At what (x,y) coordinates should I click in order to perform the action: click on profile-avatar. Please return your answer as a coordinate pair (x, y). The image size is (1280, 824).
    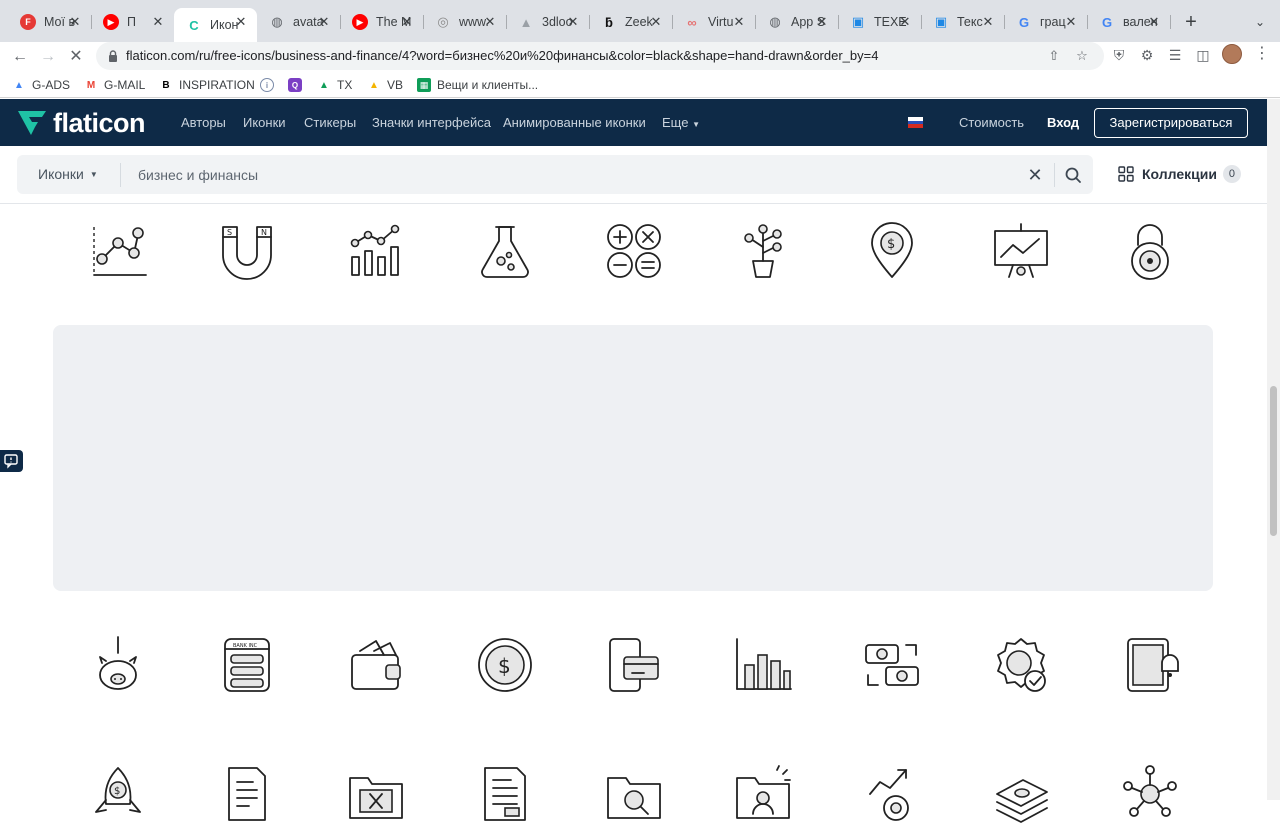
    Looking at the image, I should click on (1232, 54).